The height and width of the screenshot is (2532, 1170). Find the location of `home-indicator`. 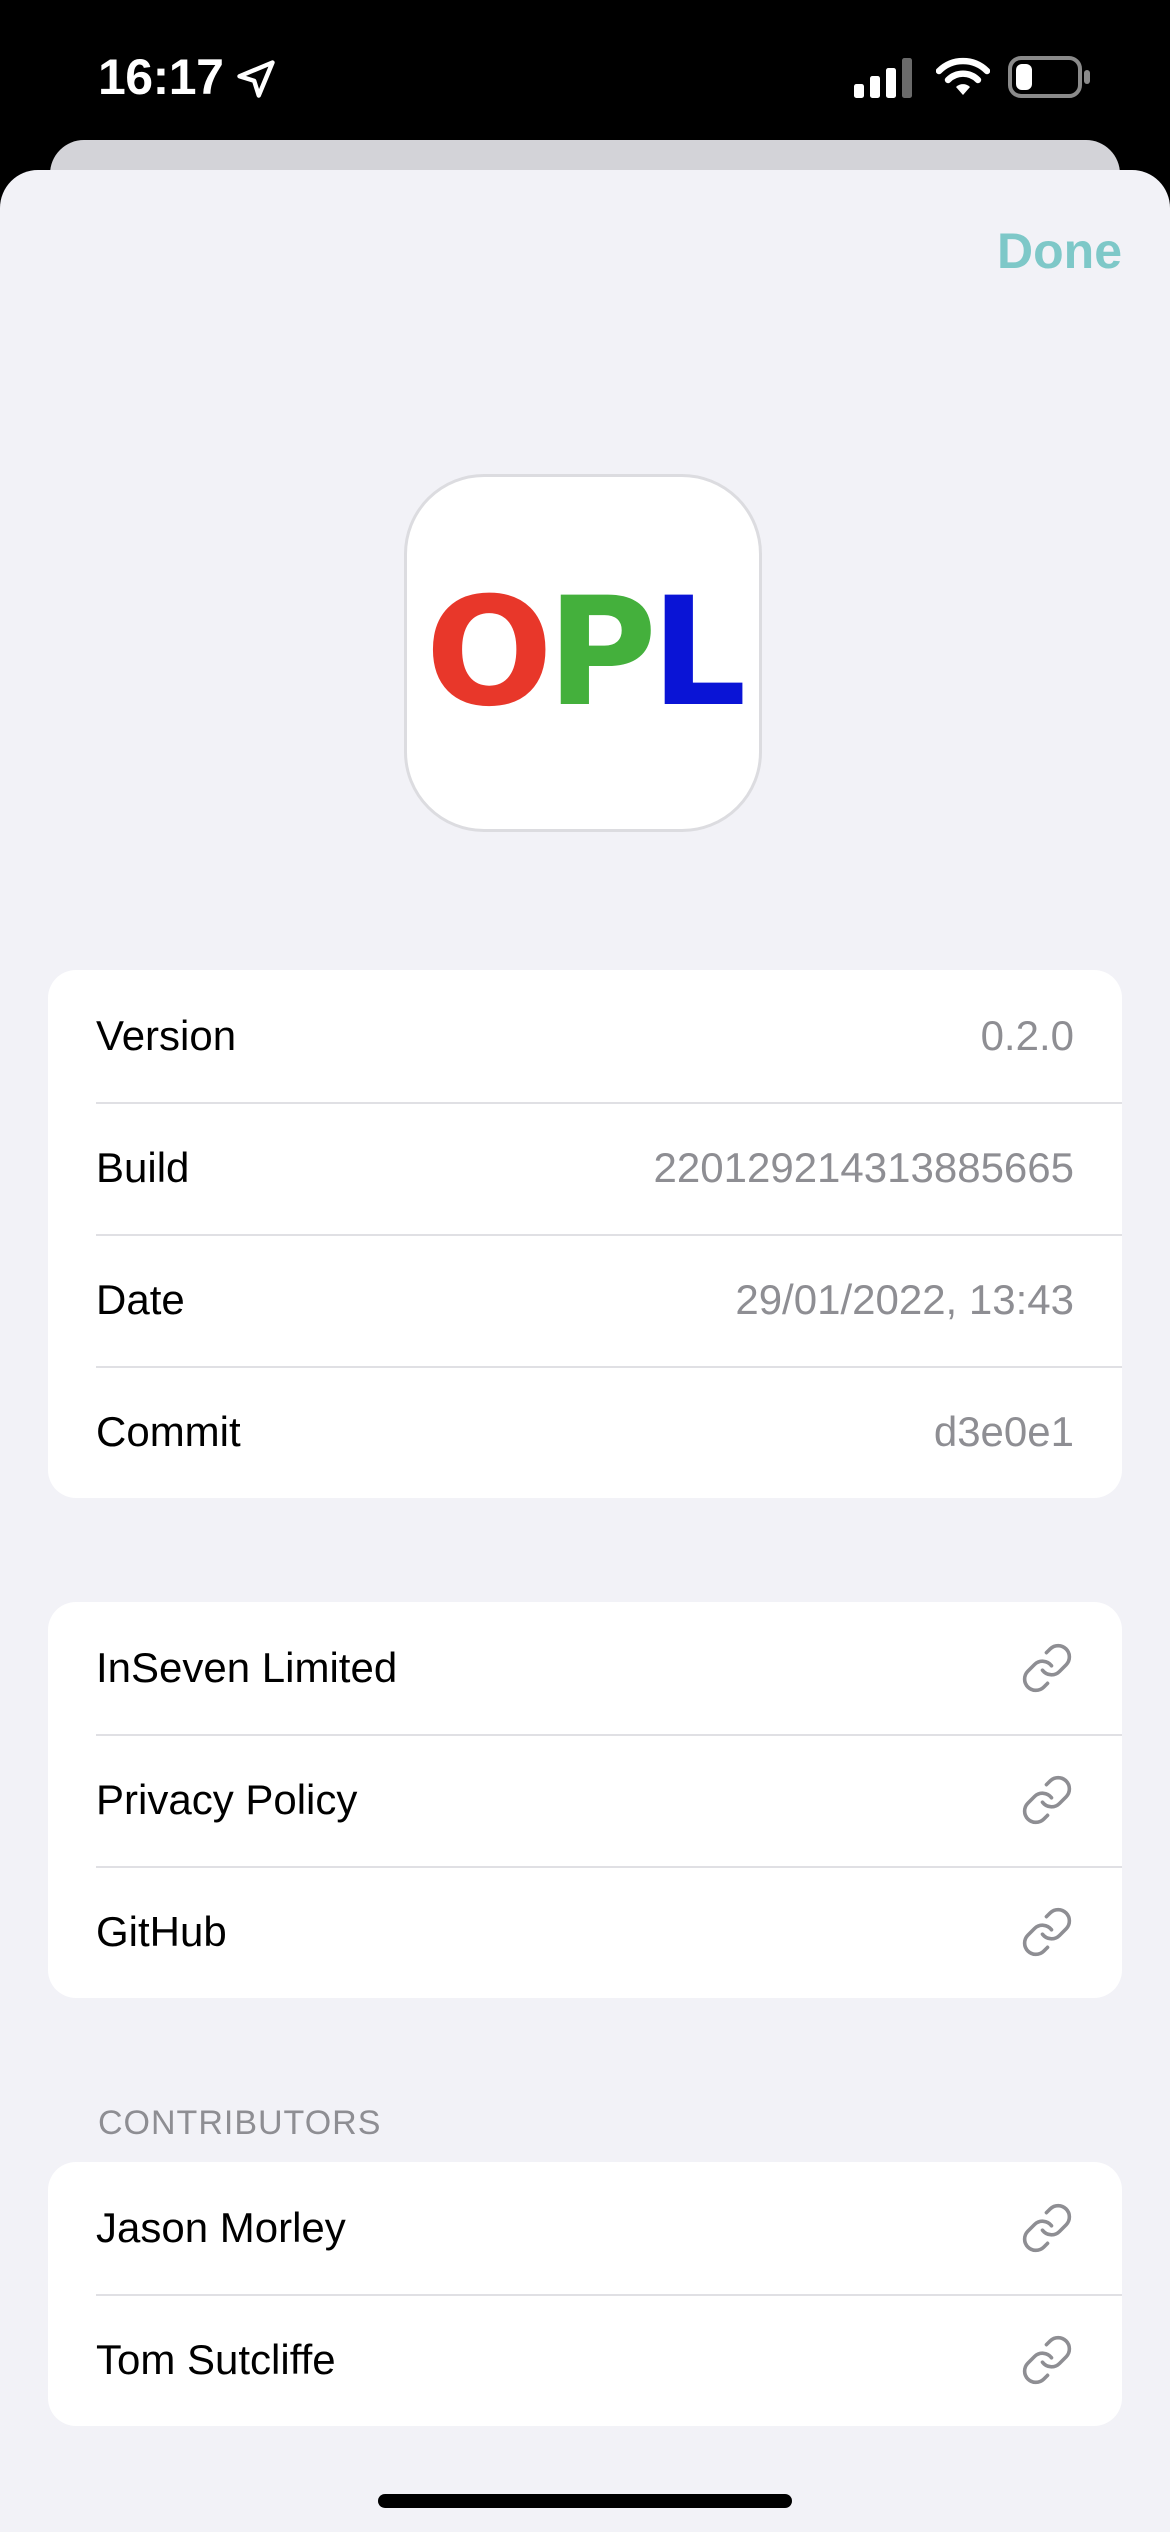

home-indicator is located at coordinates (585, 2501).